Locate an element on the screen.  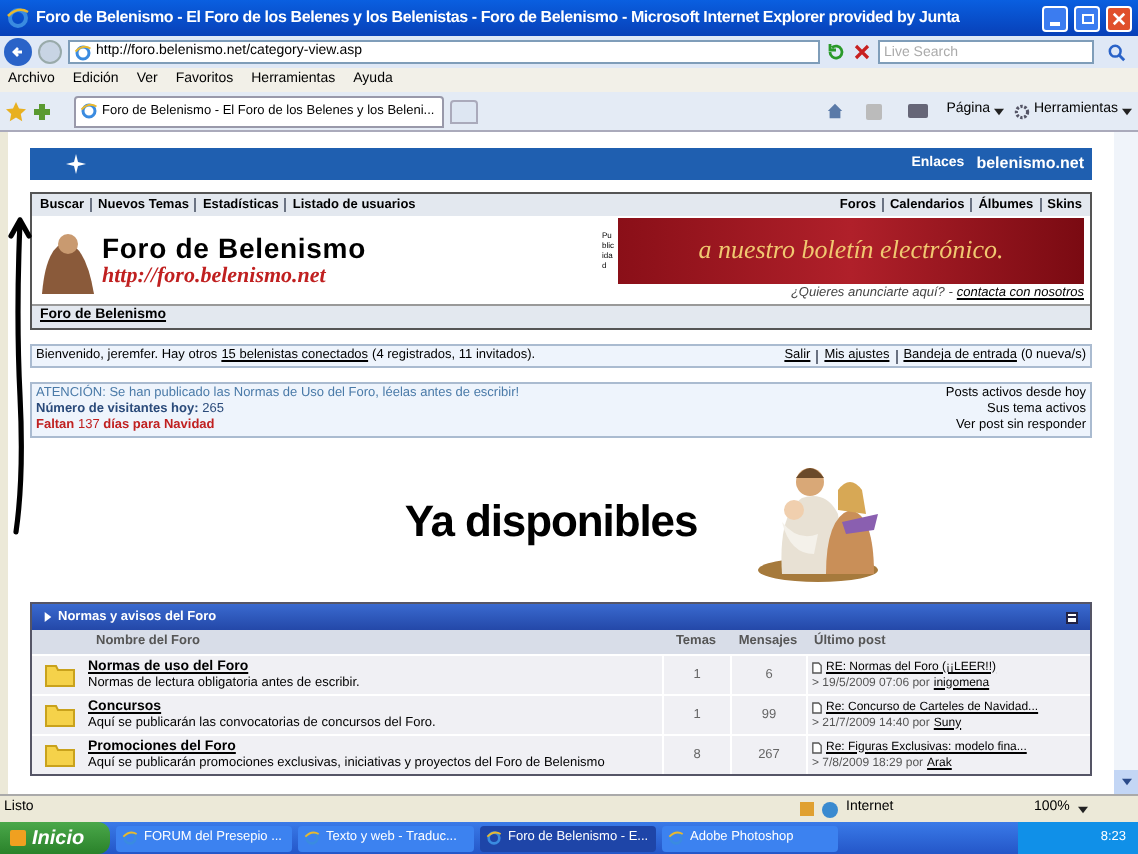
promo-headline: Ya disponibles is located at coordinates (551, 522).